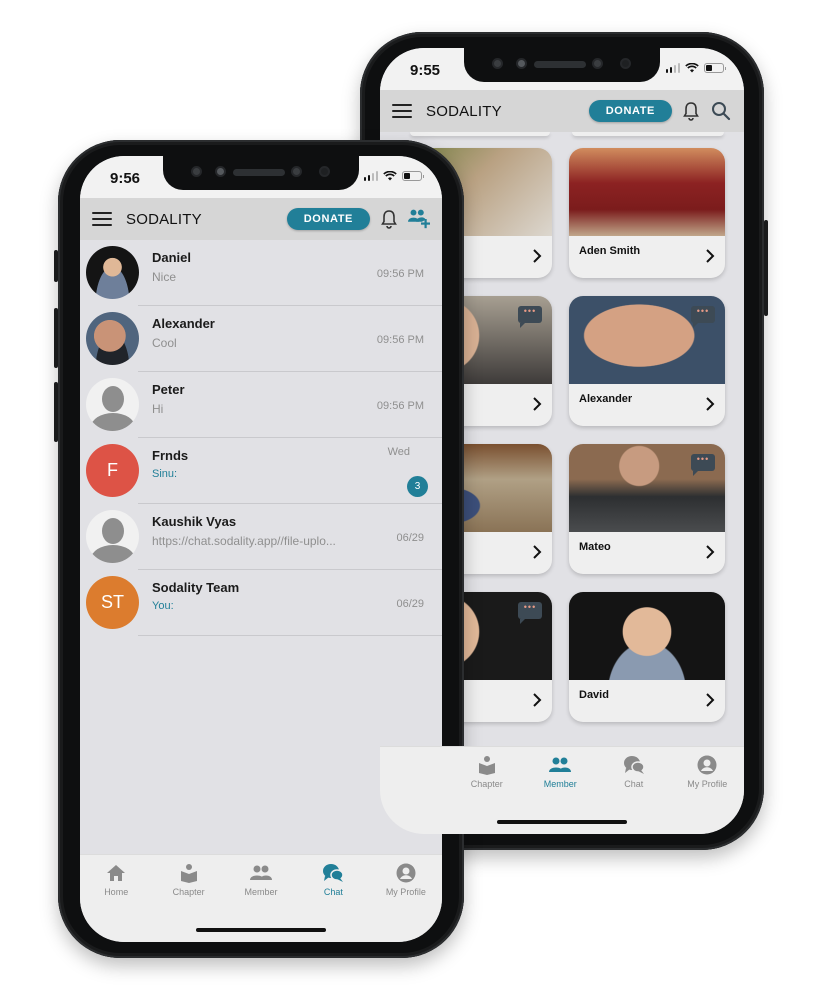  Describe the element at coordinates (261, 603) in the screenshot. I see `chat-item-sodality-team: ST Sodality Team You: 06/29` at that location.